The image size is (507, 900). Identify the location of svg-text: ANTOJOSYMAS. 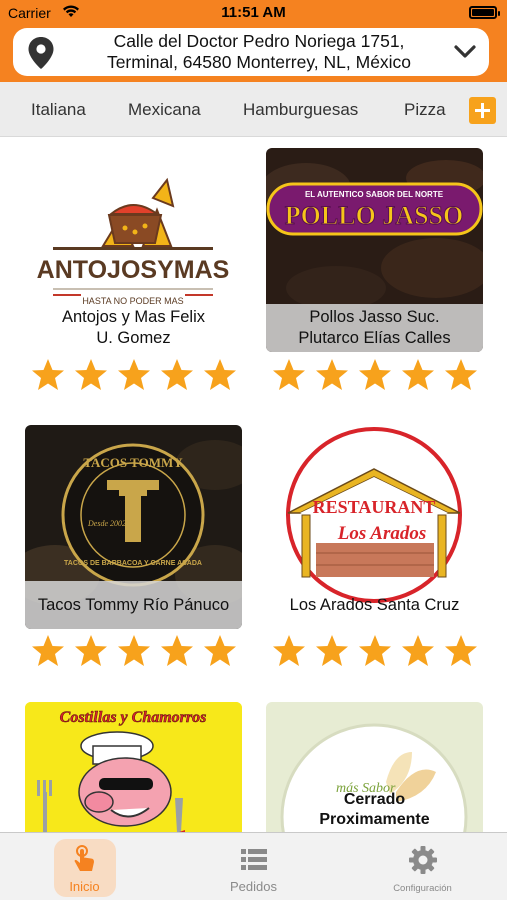
(133, 270).